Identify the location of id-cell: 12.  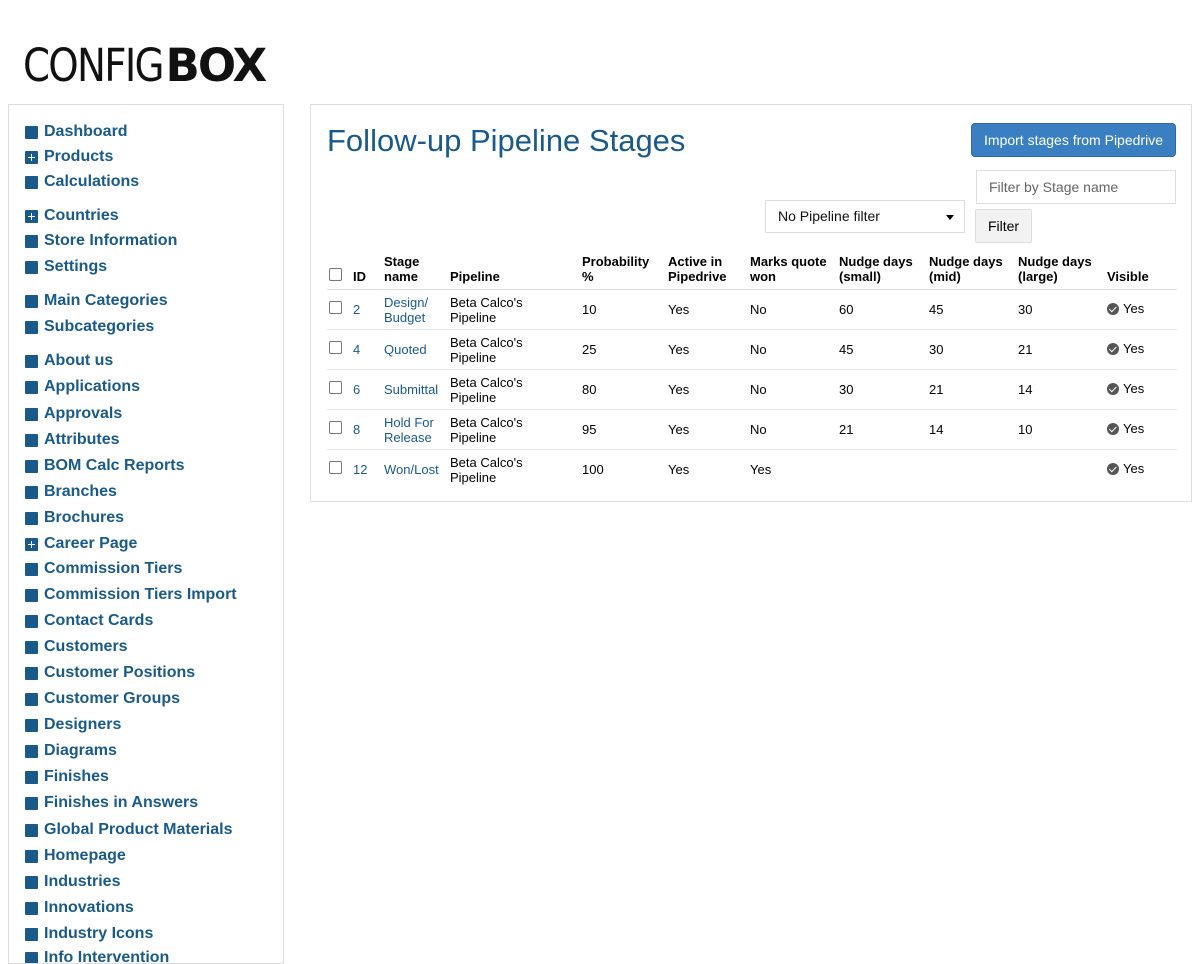
(366, 470).